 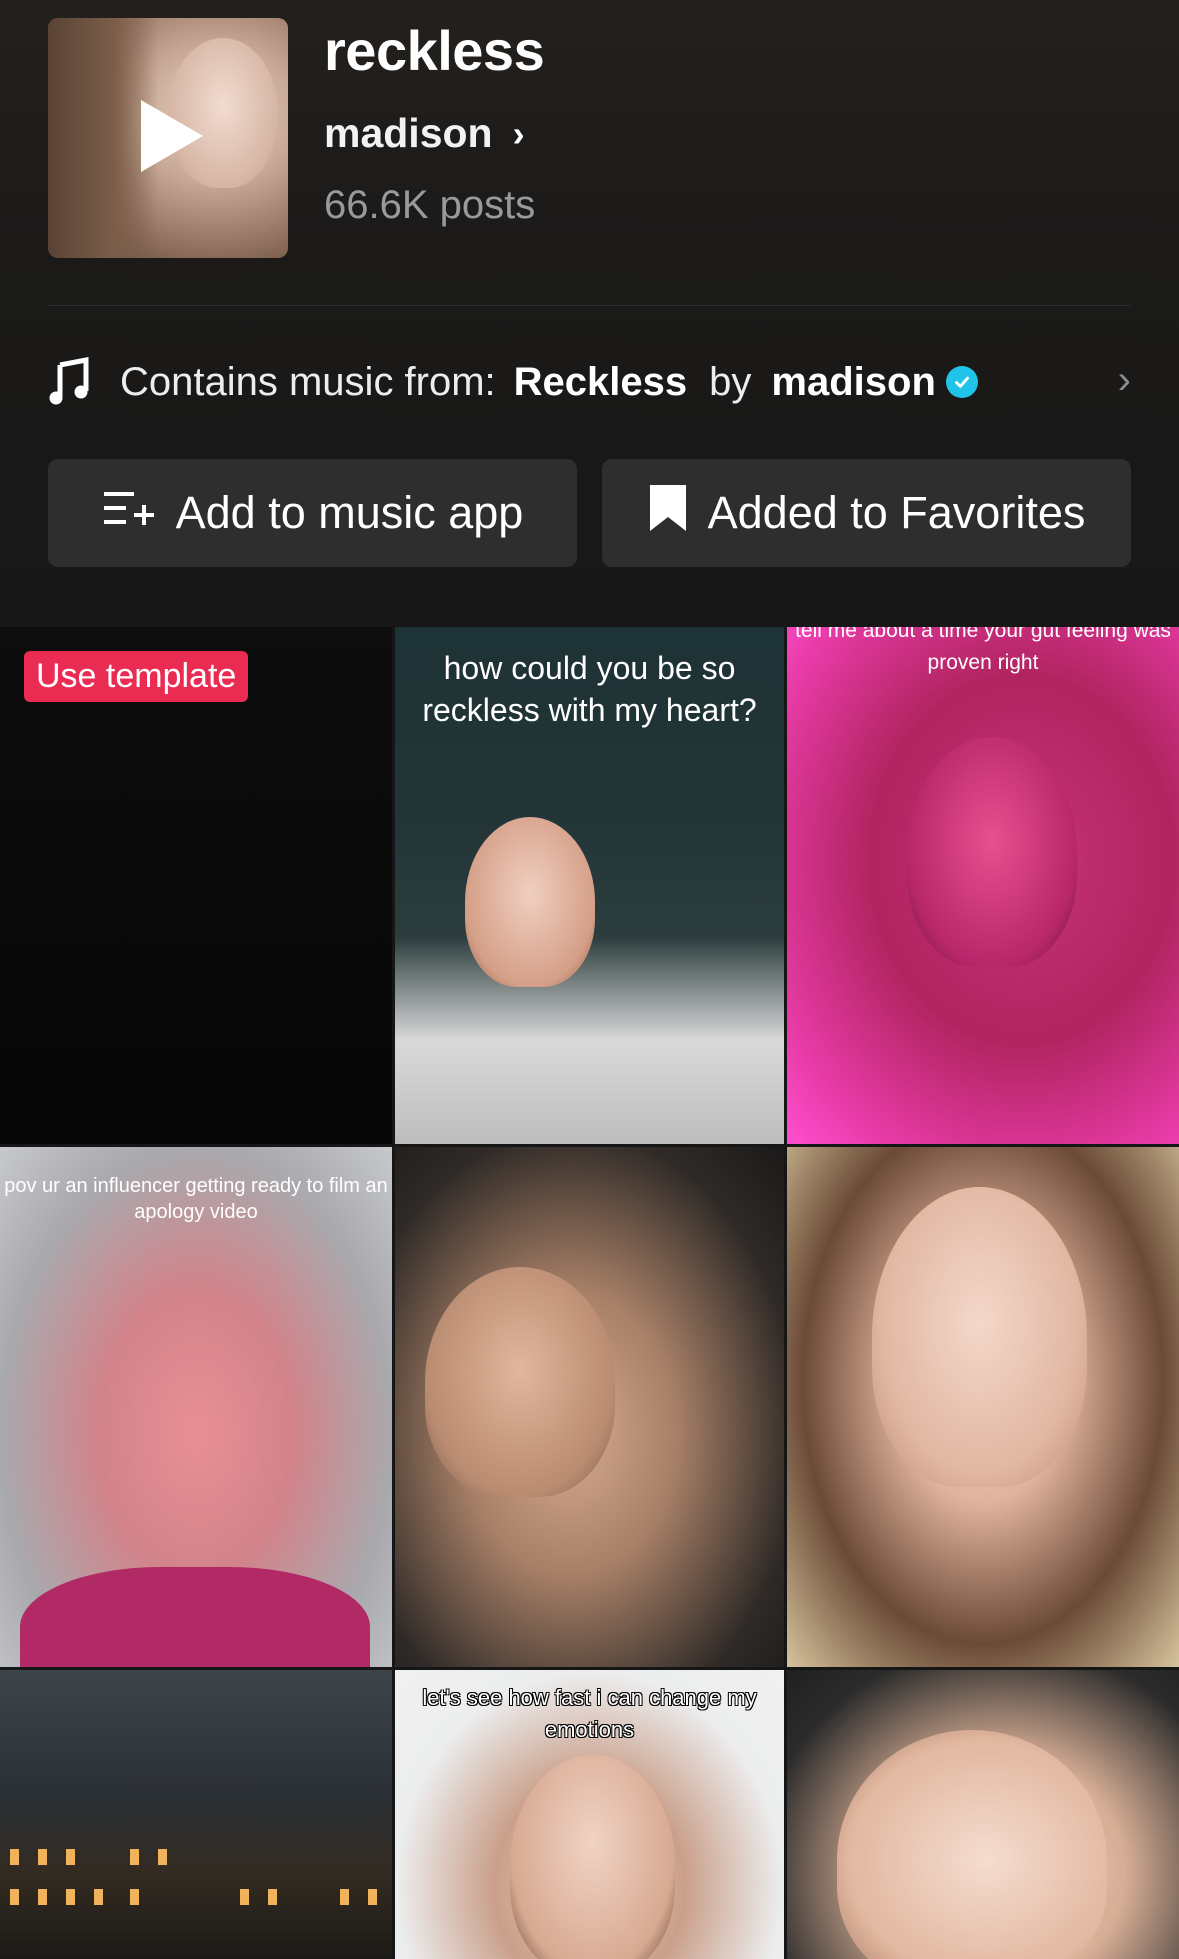 What do you see at coordinates (961, 382) in the screenshot?
I see `verified-icon` at bounding box center [961, 382].